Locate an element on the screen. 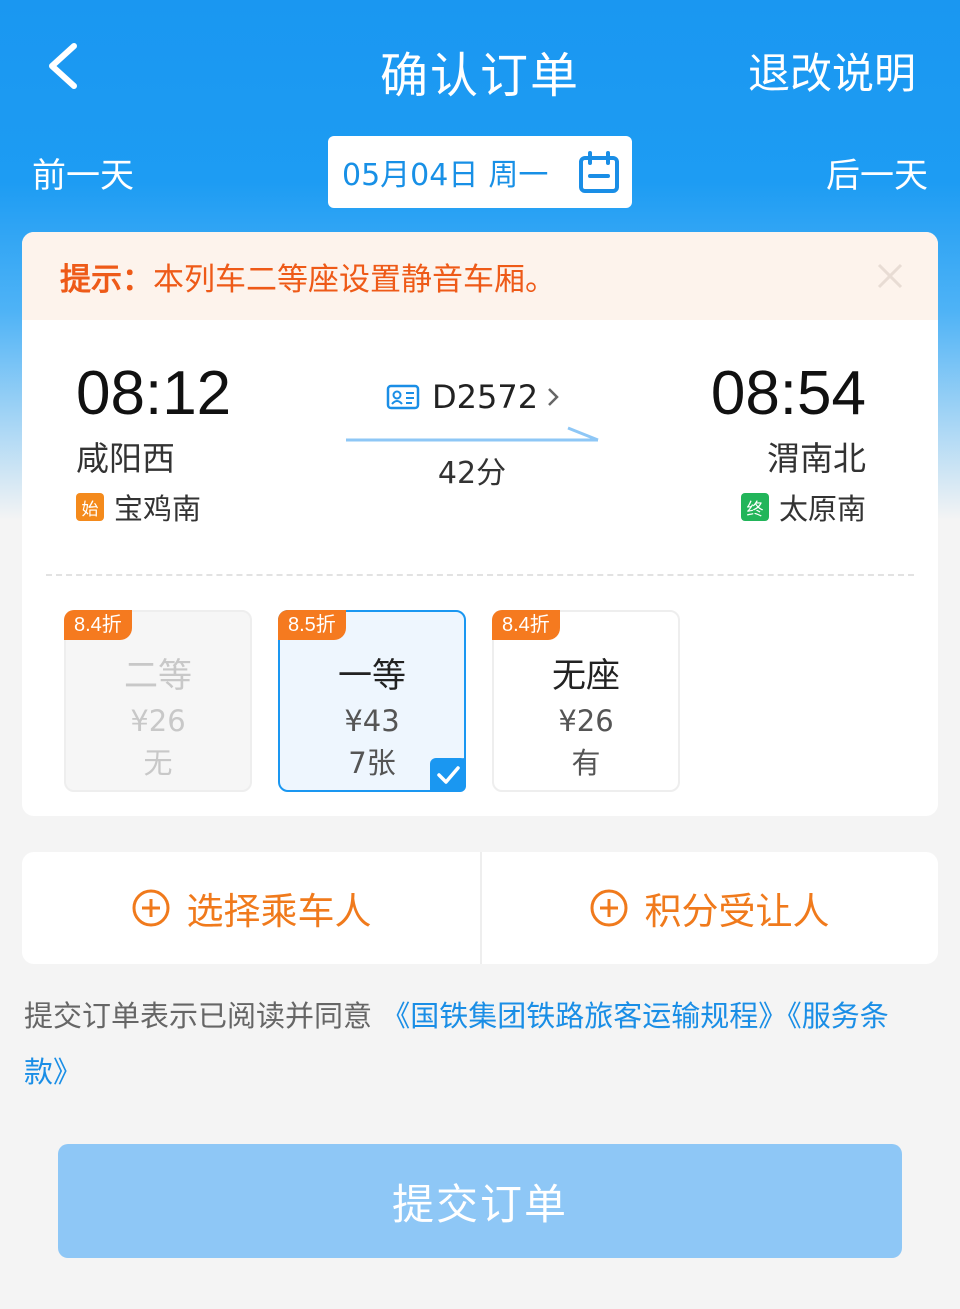 The width and height of the screenshot is (960, 1309). seat-availability: 无 is located at coordinates (158, 763).